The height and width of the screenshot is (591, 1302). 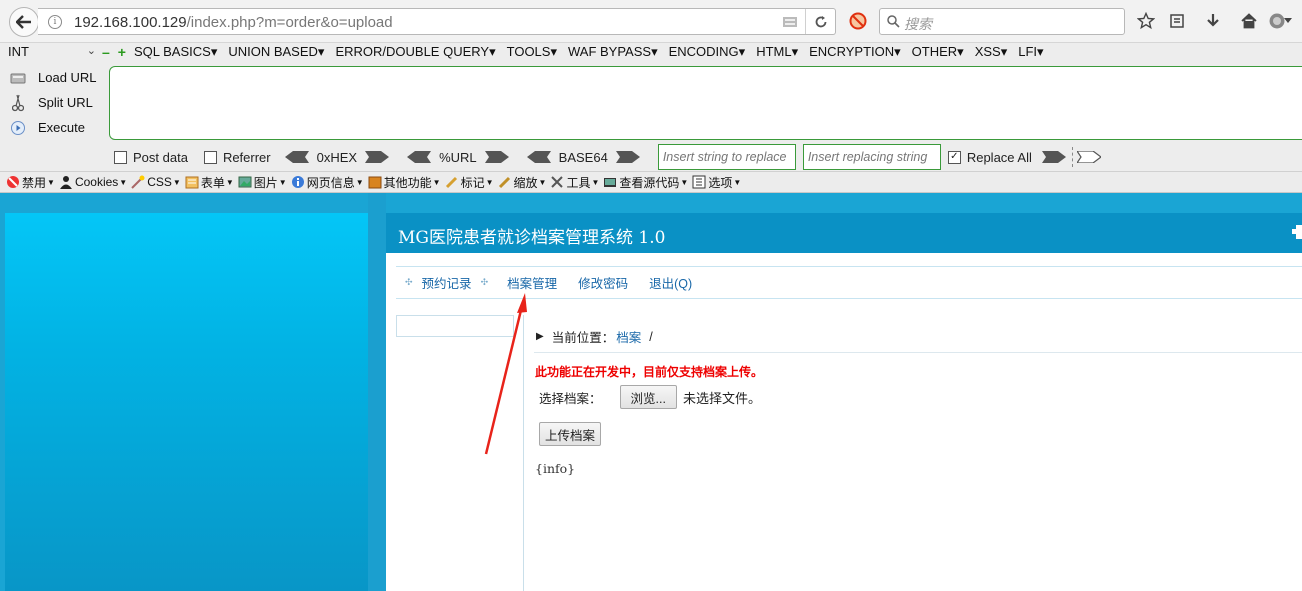 I want to click on referrer-checkbox, so click(x=210, y=157).